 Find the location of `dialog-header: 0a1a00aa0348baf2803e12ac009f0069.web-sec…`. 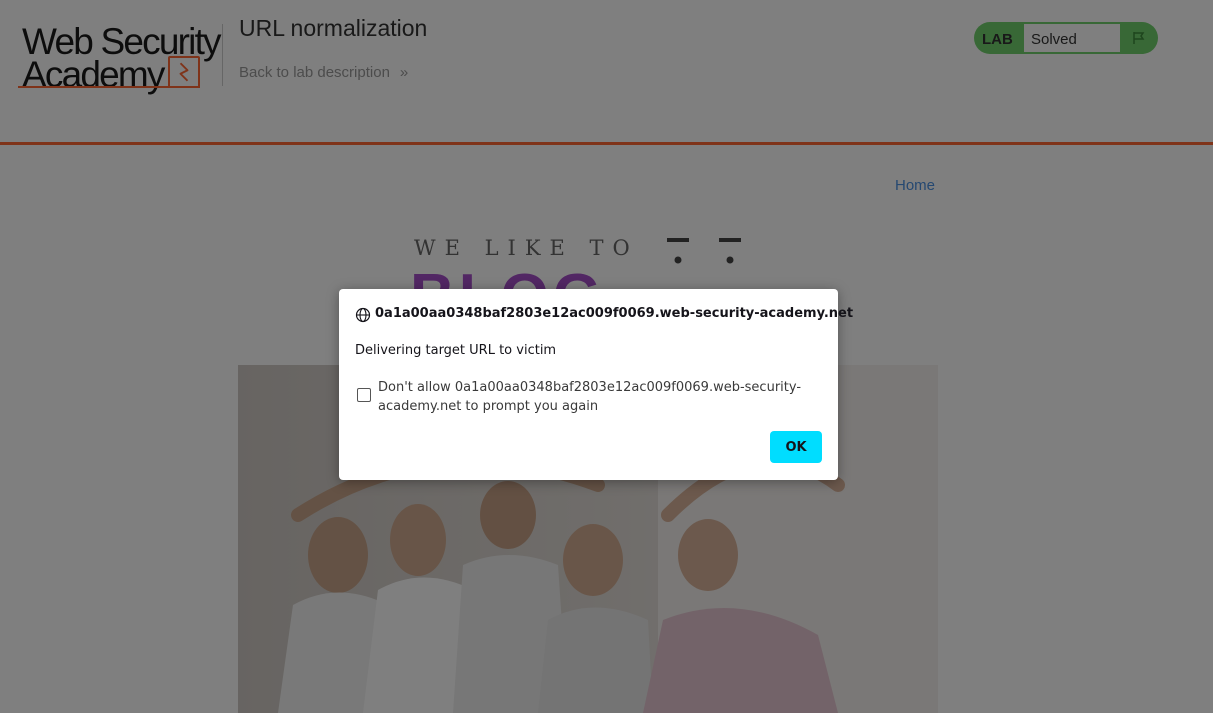

dialog-header: 0a1a00aa0348baf2803e12ac009f0069.web-sec… is located at coordinates (604, 315).